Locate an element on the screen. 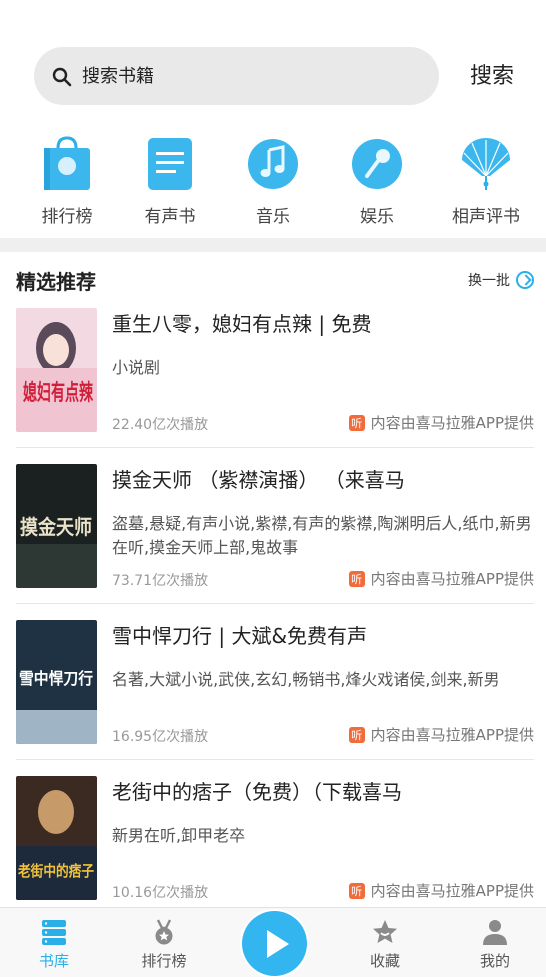 The height and width of the screenshot is (977, 546). category-crosstalk: 相声评书 is located at coordinates (486, 179).